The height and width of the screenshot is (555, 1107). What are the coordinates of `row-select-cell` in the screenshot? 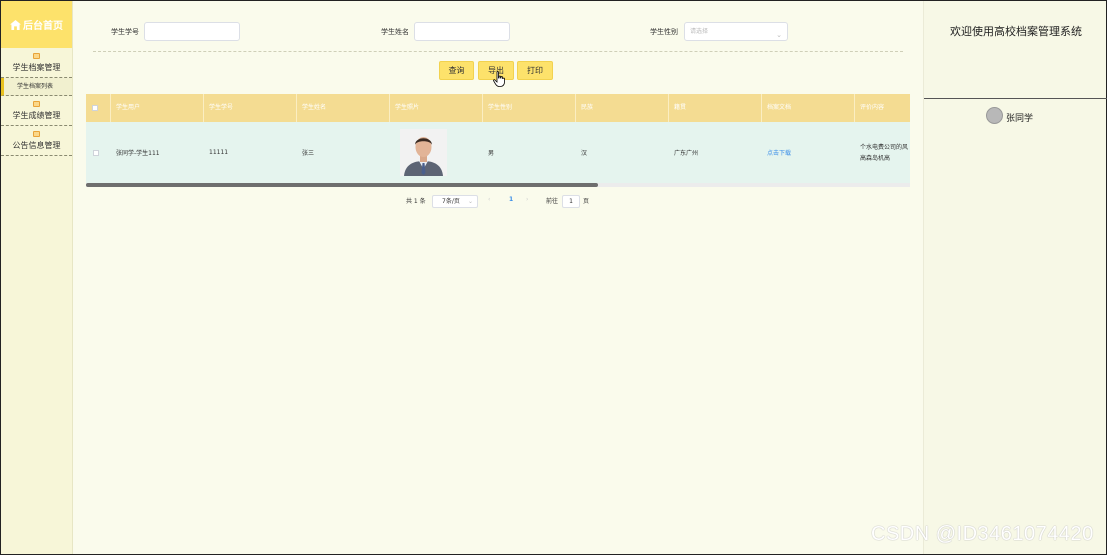 It's located at (98, 152).